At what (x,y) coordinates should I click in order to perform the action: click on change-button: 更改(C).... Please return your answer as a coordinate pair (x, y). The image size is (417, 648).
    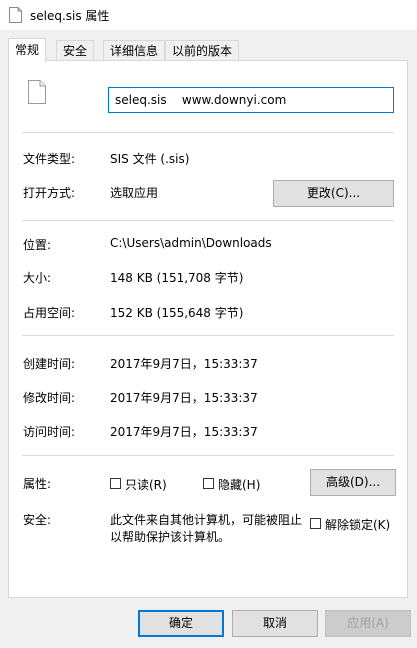
    Looking at the image, I should click on (333, 193).